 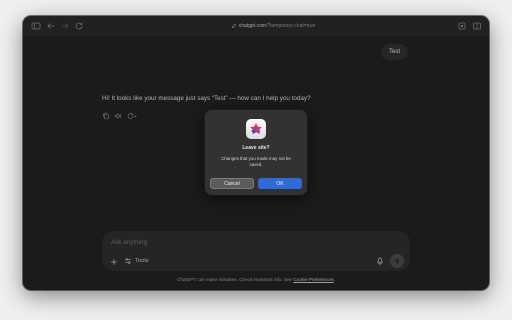 What do you see at coordinates (234, 26) in the screenshot?
I see `link-icon` at bounding box center [234, 26].